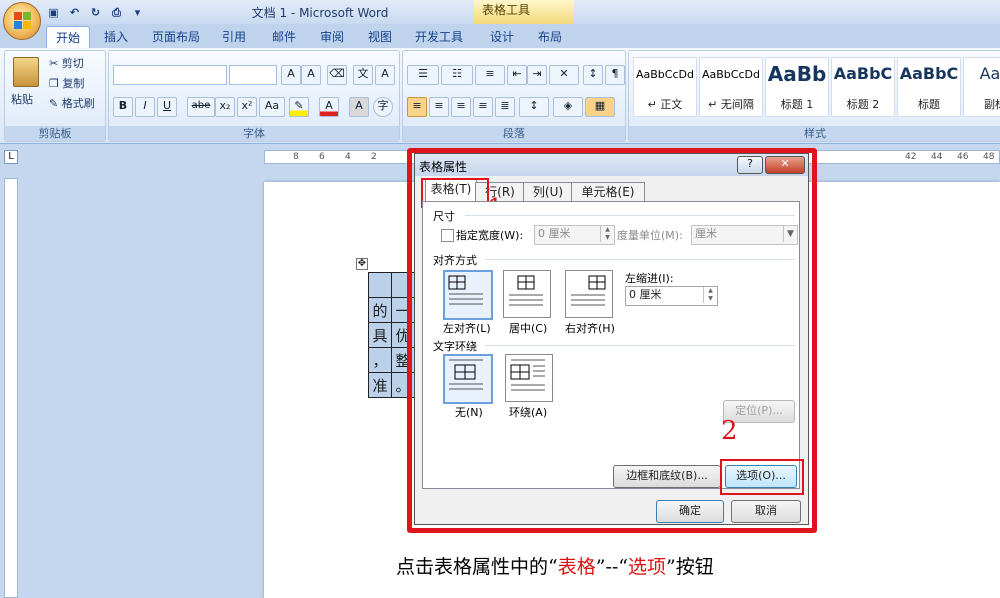  Describe the element at coordinates (929, 87) in the screenshot. I see `style-title: AaBbC 标题` at that location.